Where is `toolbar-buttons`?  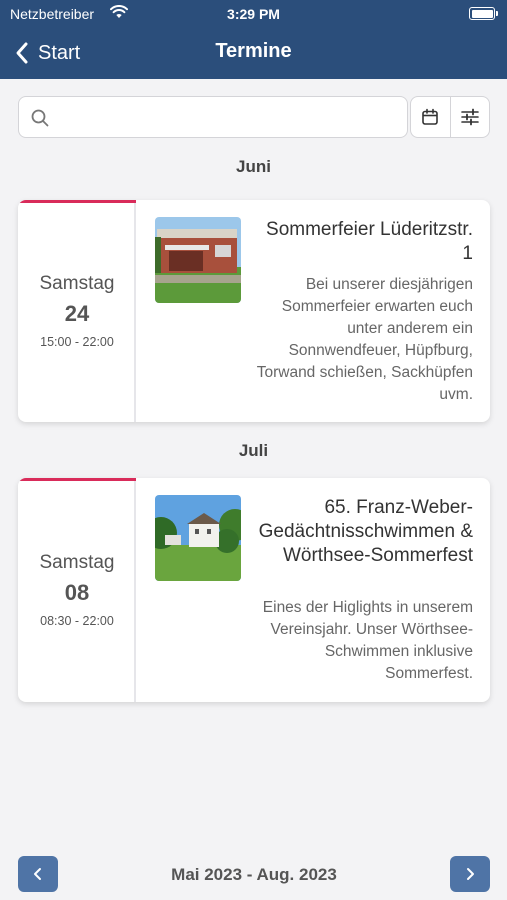
toolbar-buttons is located at coordinates (450, 117).